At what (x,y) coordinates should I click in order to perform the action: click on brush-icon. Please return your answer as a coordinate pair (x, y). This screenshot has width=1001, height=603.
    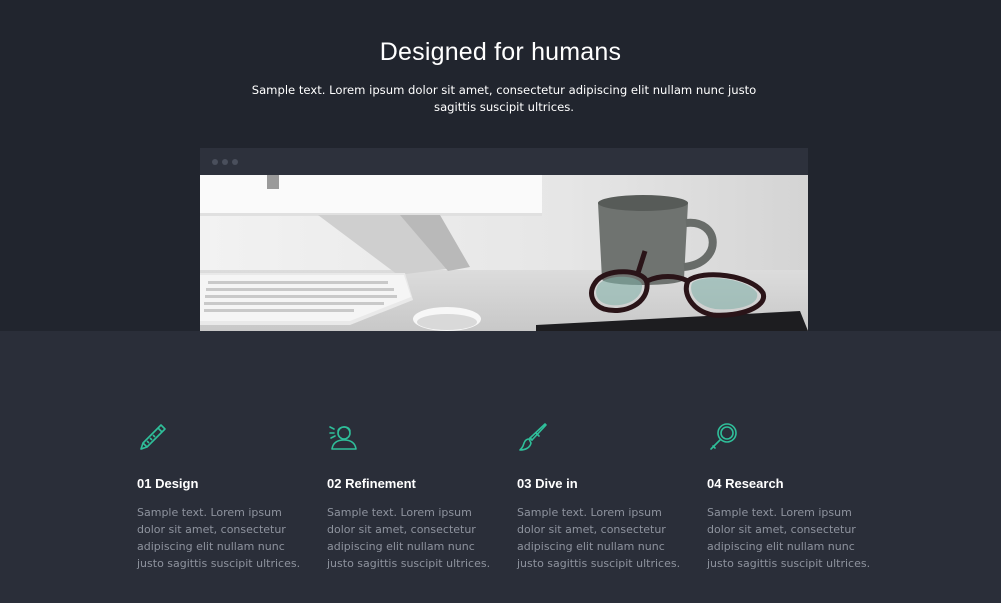
    Looking at the image, I should click on (533, 437).